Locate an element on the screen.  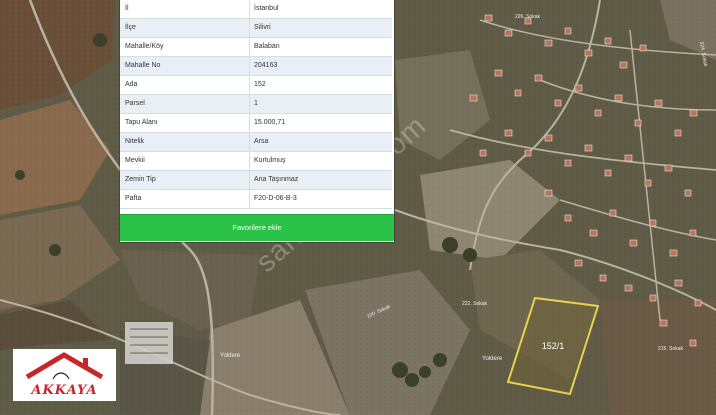
road-label: 215. Sokak is located at coordinates (671, 349).